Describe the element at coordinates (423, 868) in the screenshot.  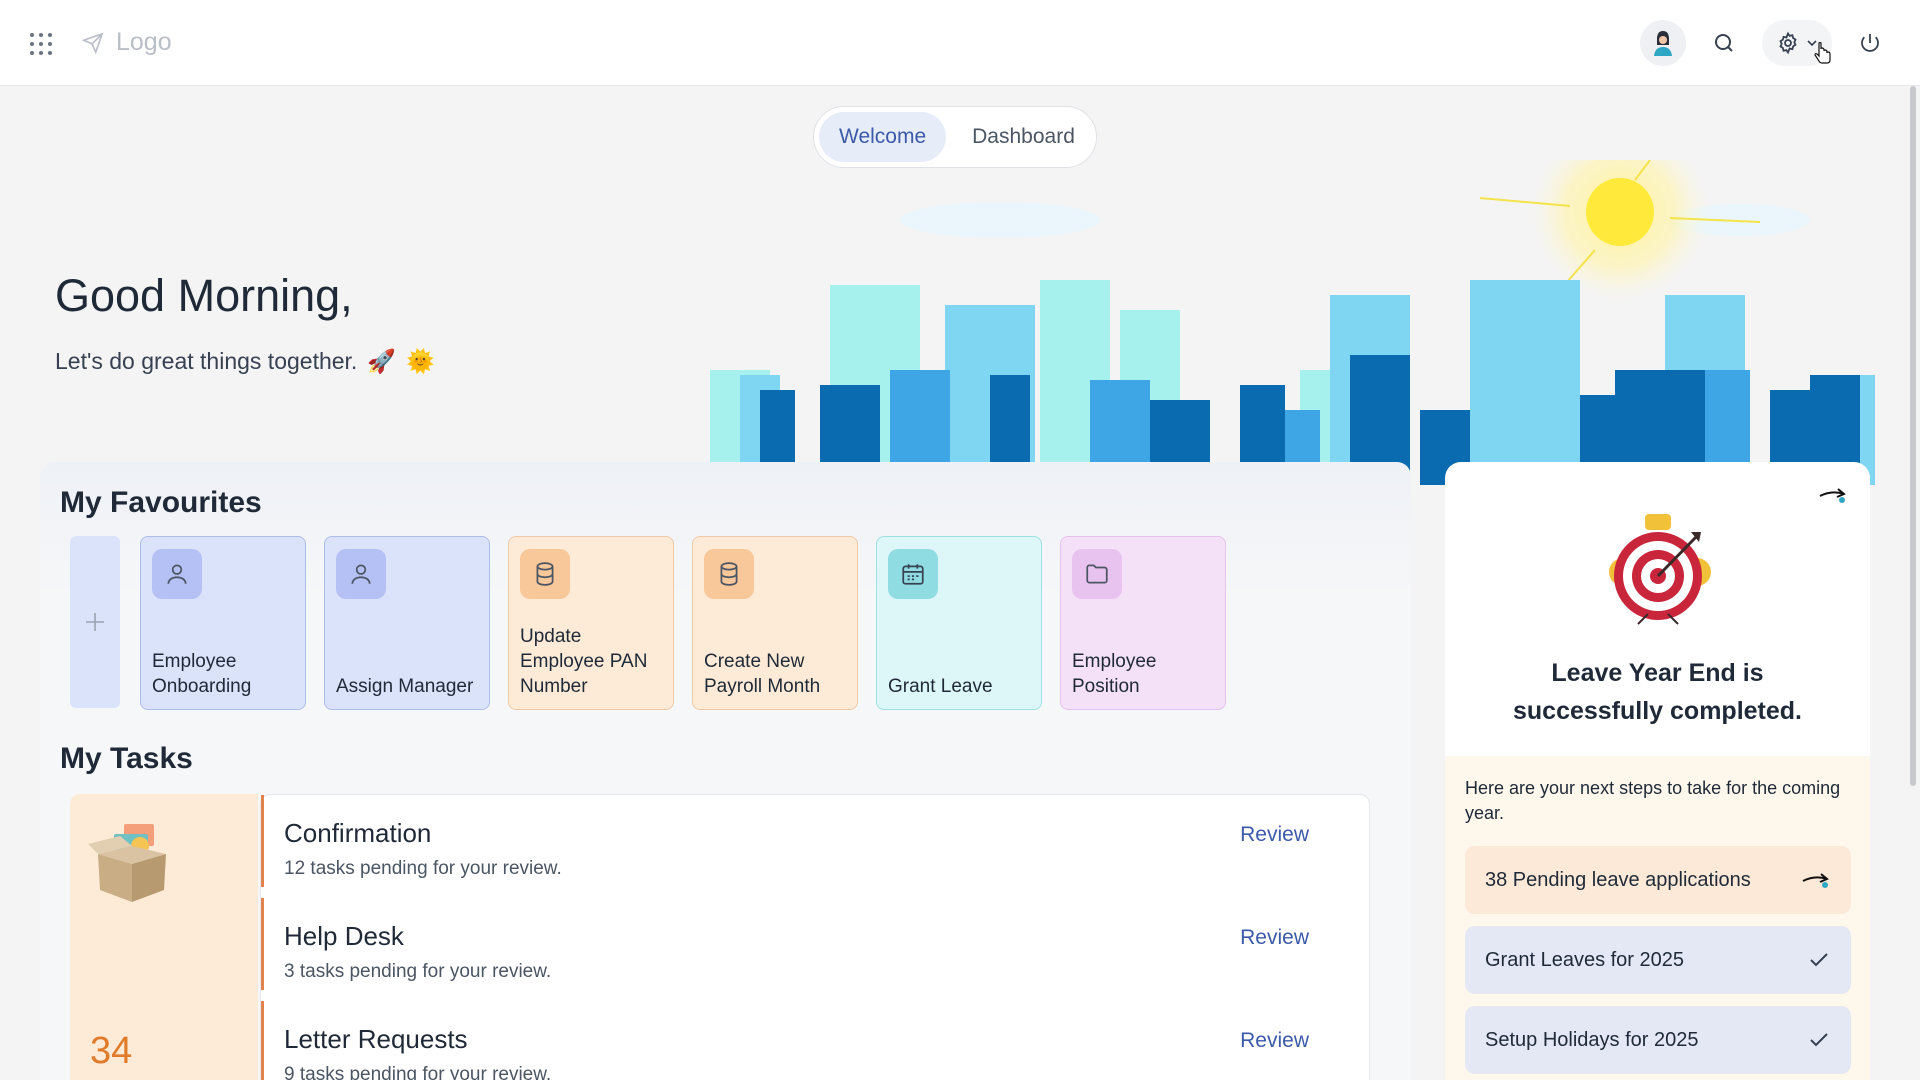
I see `task-subtitle: 12 tasks pending for your review.` at that location.